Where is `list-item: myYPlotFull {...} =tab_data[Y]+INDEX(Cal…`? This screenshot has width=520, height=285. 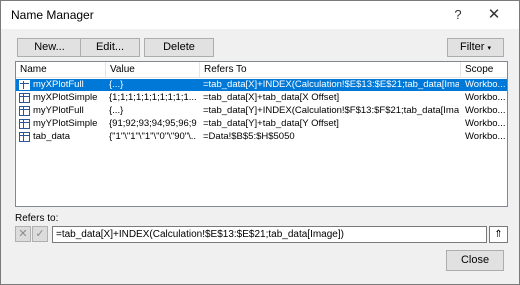
list-item: myYPlotFull {...} =tab_data[Y]+INDEX(Cal… is located at coordinates (261, 111).